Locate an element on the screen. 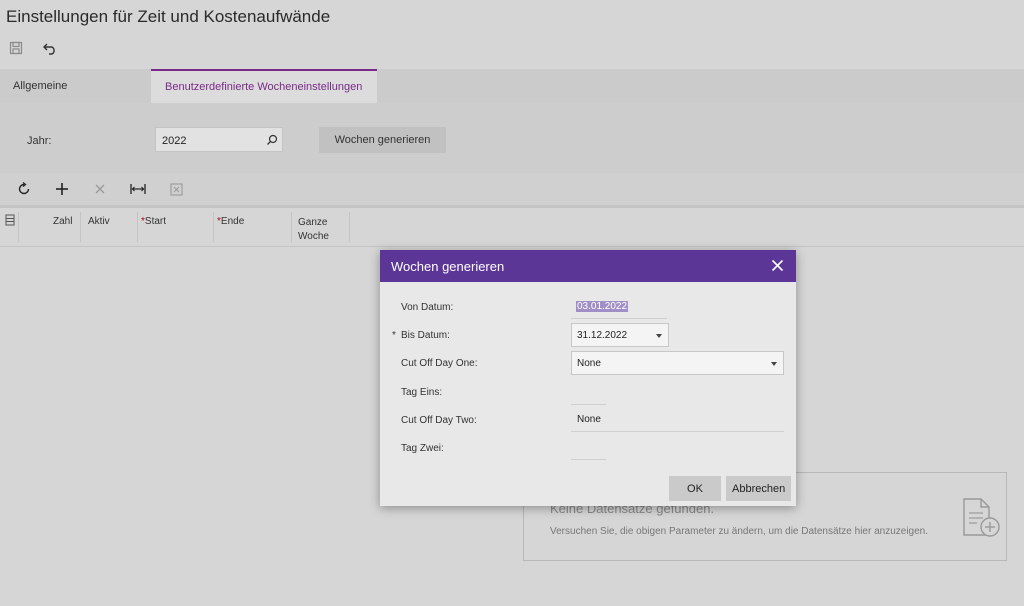  column-header-start: *Start is located at coordinates (153, 221).